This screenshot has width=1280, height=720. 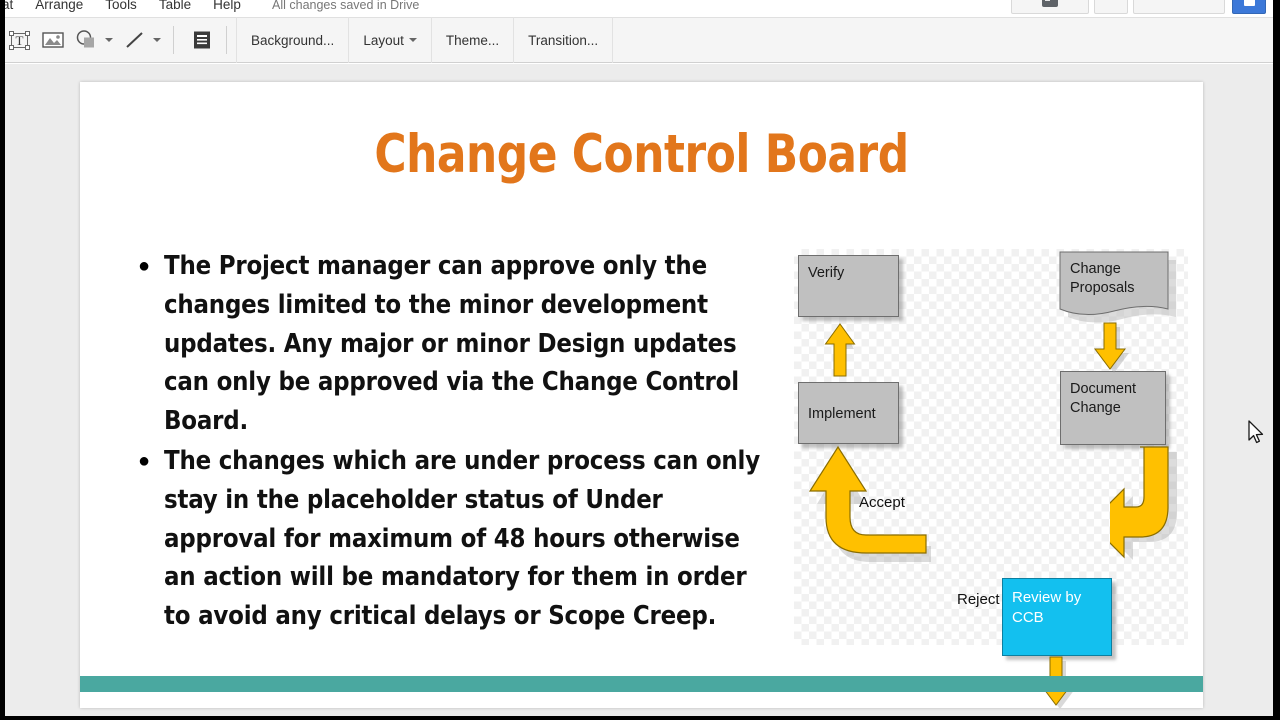 What do you see at coordinates (412, 40) in the screenshot?
I see `chevron-down-icon` at bounding box center [412, 40].